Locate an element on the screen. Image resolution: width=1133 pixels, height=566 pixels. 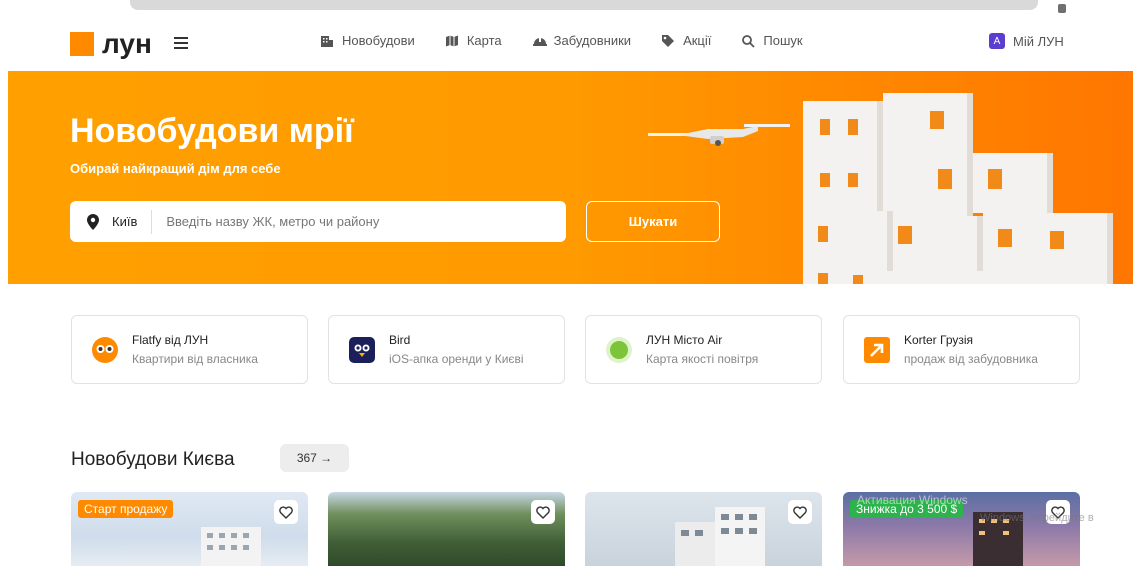
logo-text: лун is located at coordinates (127, 43).